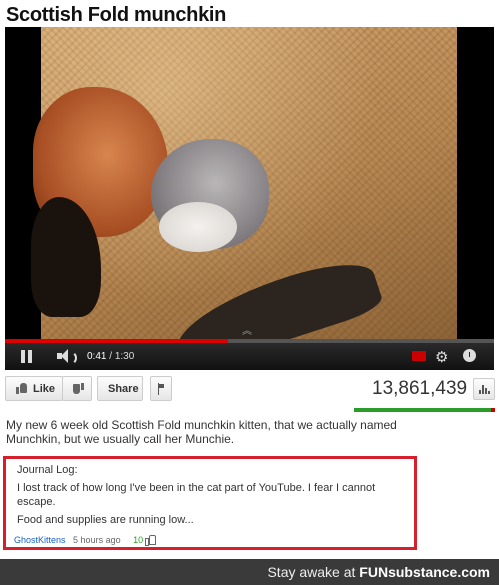 The height and width of the screenshot is (585, 499). What do you see at coordinates (249, 572) in the screenshot?
I see `footer: Stay awake at FUNsubstance.com` at bounding box center [249, 572].